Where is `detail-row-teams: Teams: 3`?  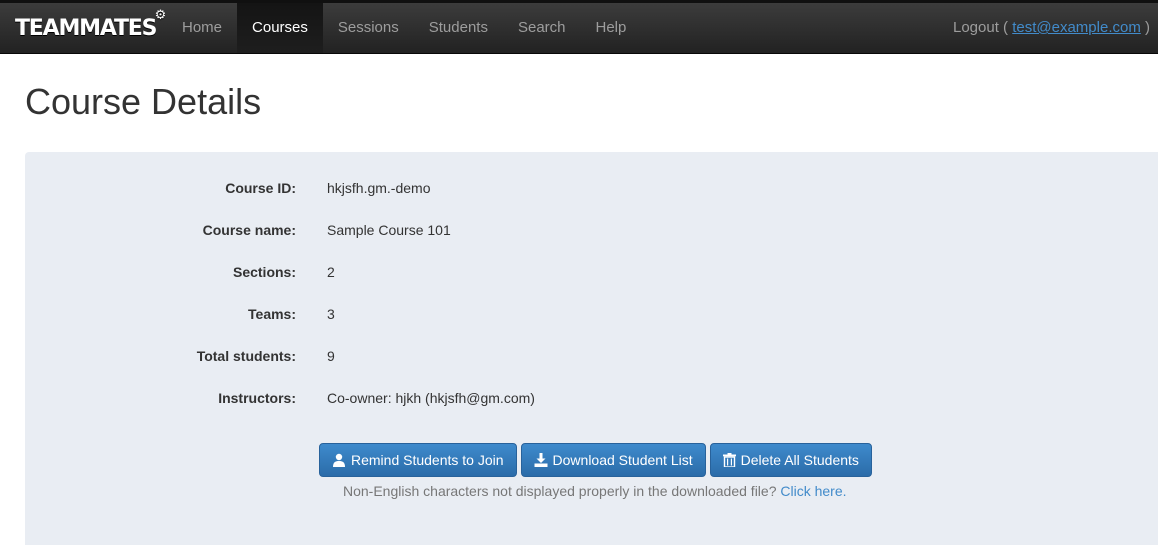 detail-row-teams: Teams: 3 is located at coordinates (591, 314).